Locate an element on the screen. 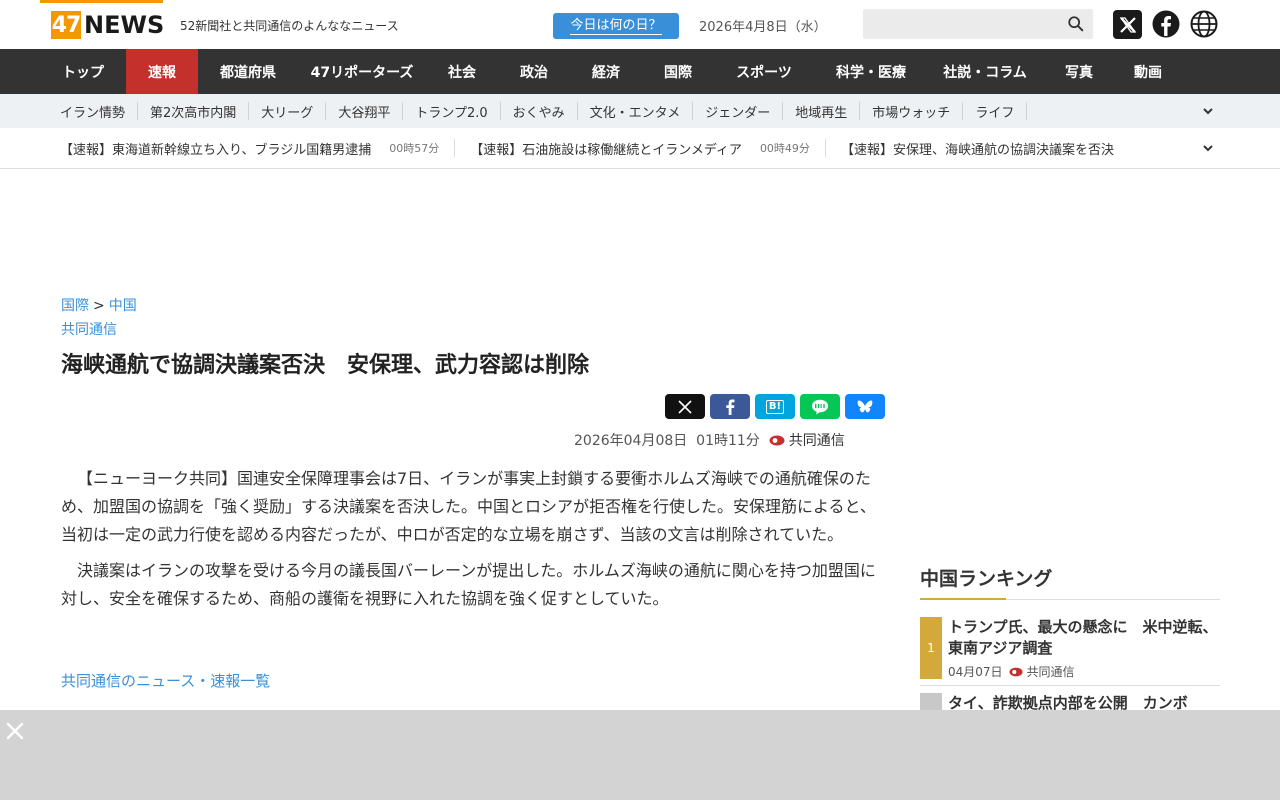 This screenshot has height=800, width=1280. bluesky-icon is located at coordinates (865, 406).